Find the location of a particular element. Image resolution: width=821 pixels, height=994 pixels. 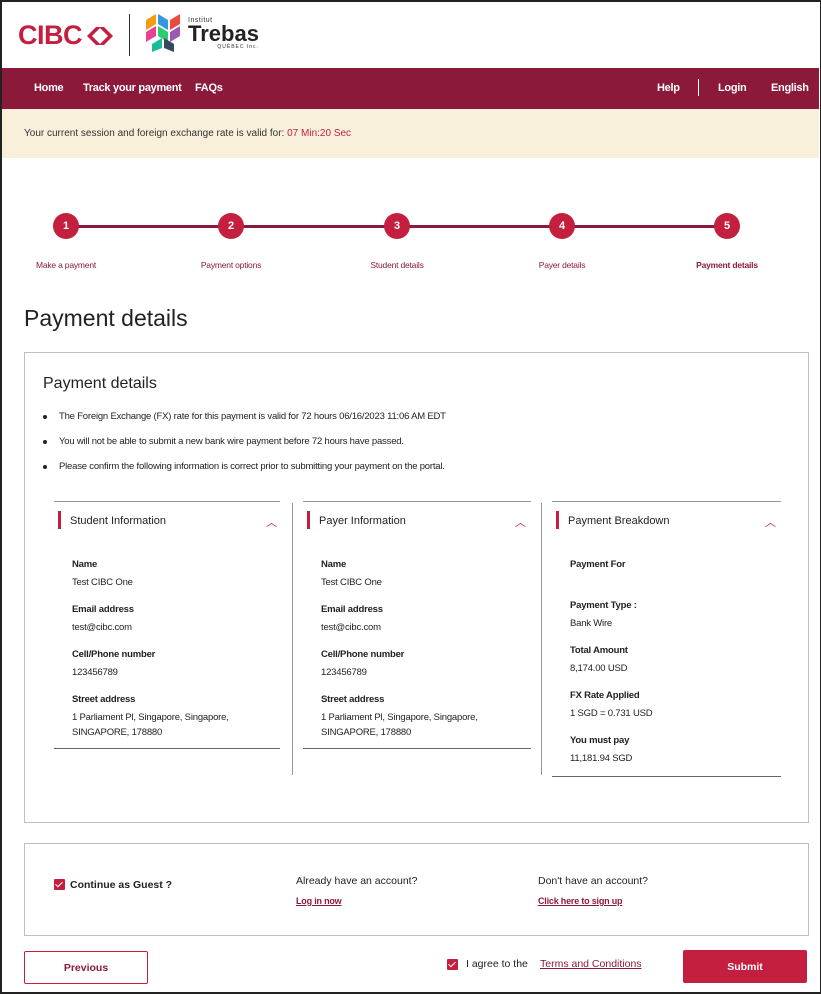

payment-type-value: Bank Wire is located at coordinates (591, 623).